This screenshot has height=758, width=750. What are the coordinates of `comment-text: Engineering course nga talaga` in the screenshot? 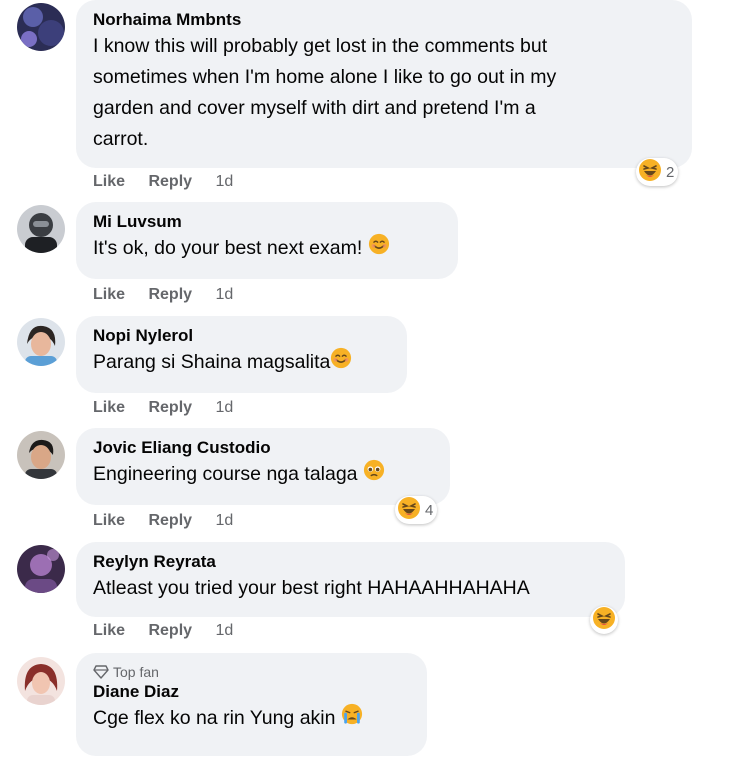 It's located at (263, 475).